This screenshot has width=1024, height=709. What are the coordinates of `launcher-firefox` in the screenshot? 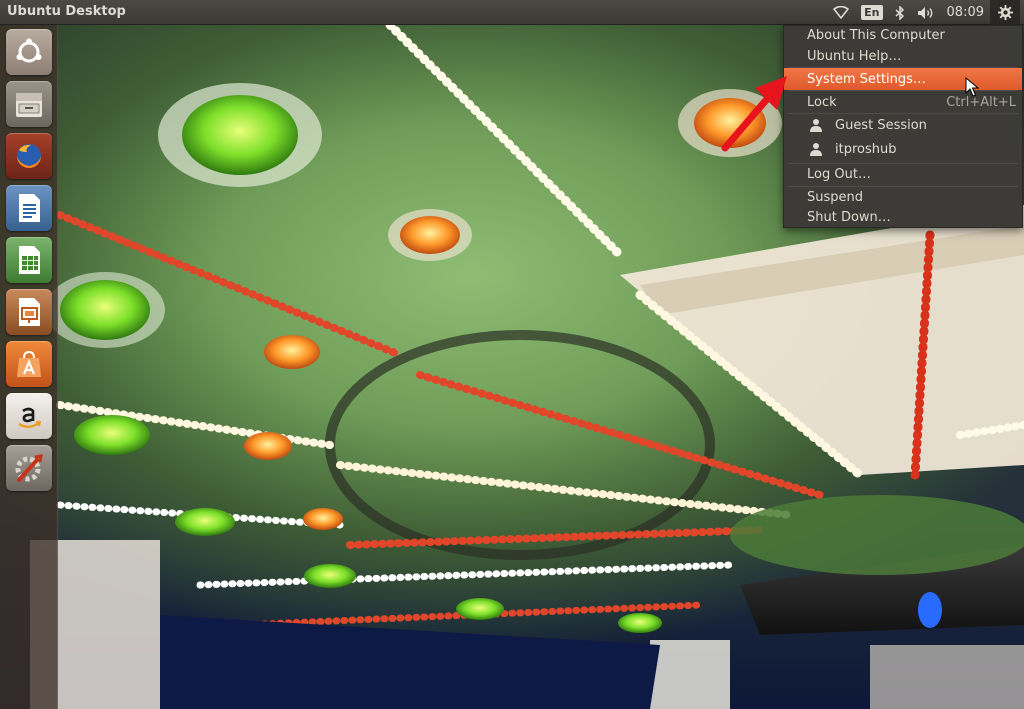 It's located at (29, 156).